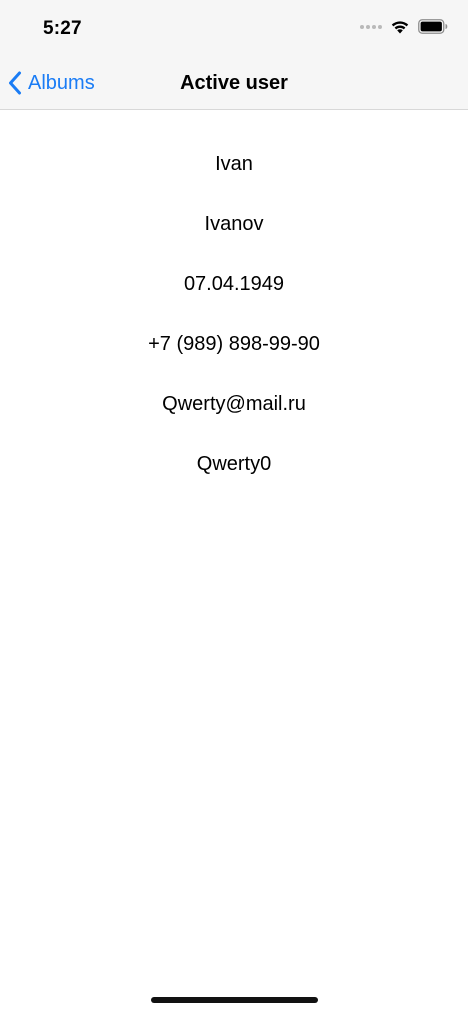 Image resolution: width=468 pixels, height=1013 pixels. I want to click on back-button: Albums, so click(51, 83).